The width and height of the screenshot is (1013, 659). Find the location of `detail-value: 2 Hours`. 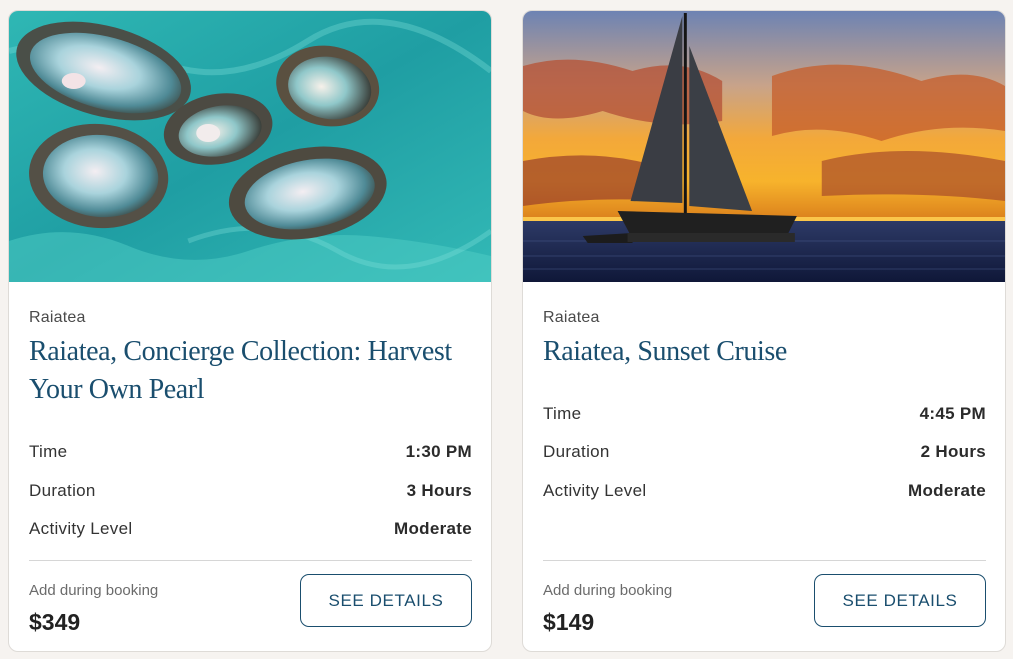

detail-value: 2 Hours is located at coordinates (953, 451).